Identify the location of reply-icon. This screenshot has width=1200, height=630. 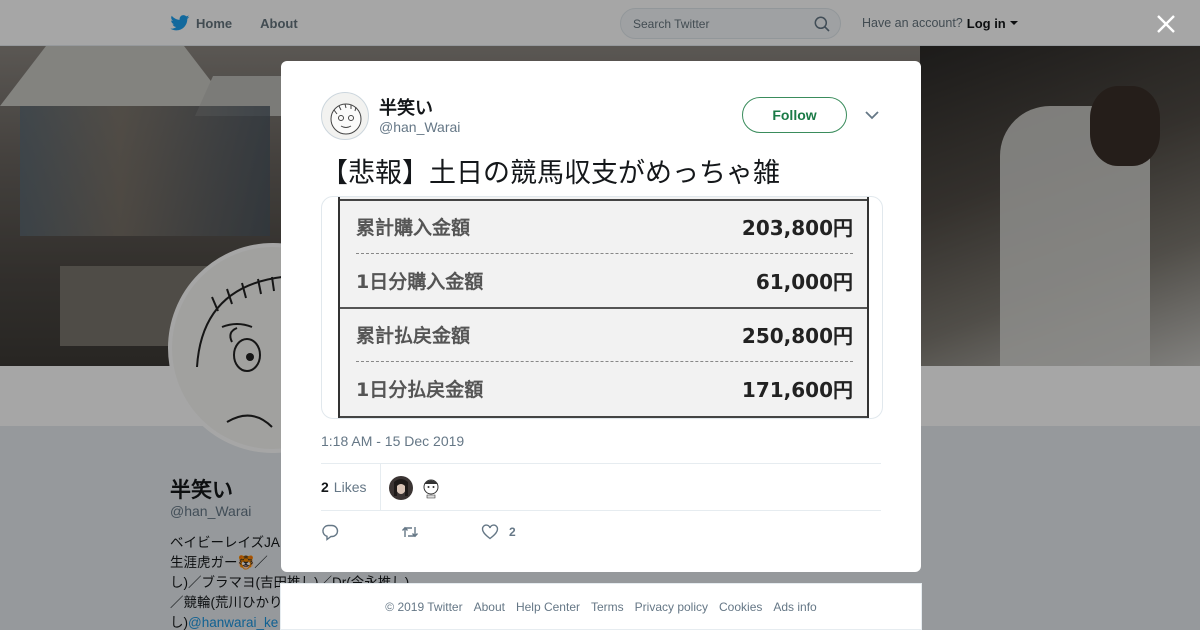
(330, 532).